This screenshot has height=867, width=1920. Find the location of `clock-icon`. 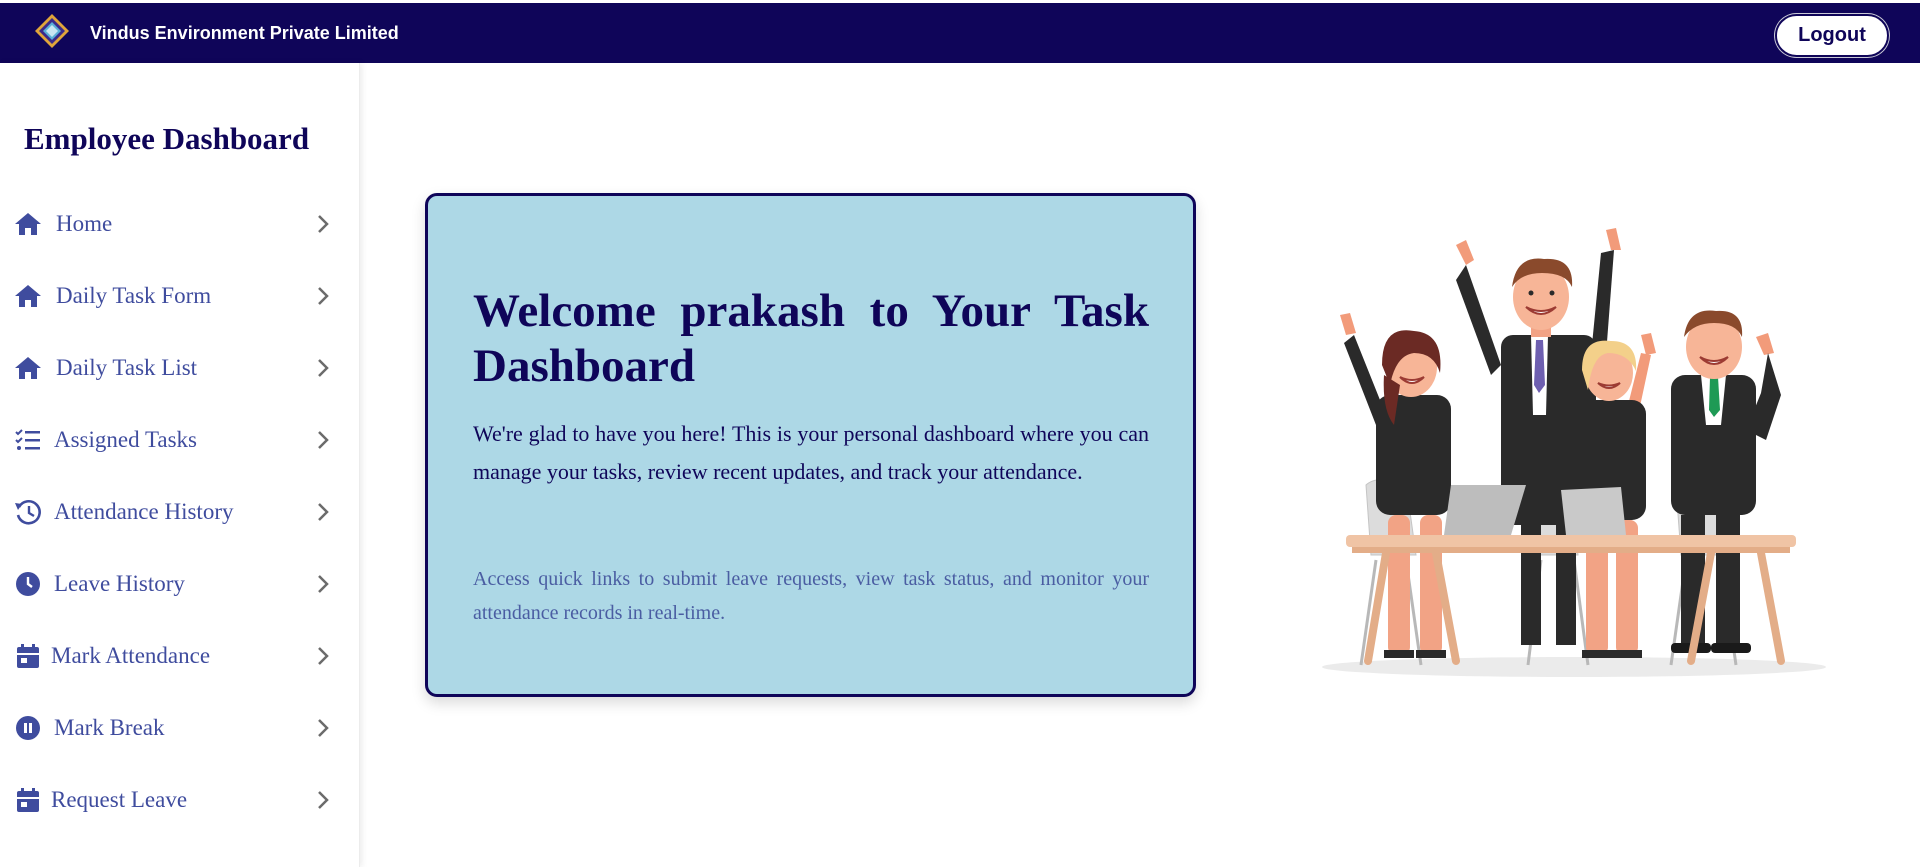

clock-icon is located at coordinates (28, 584).